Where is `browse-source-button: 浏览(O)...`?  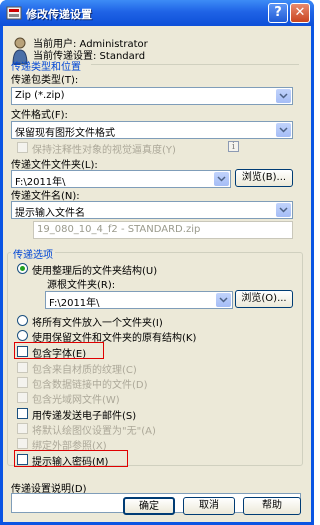 browse-source-button: 浏览(O)... is located at coordinates (264, 299).